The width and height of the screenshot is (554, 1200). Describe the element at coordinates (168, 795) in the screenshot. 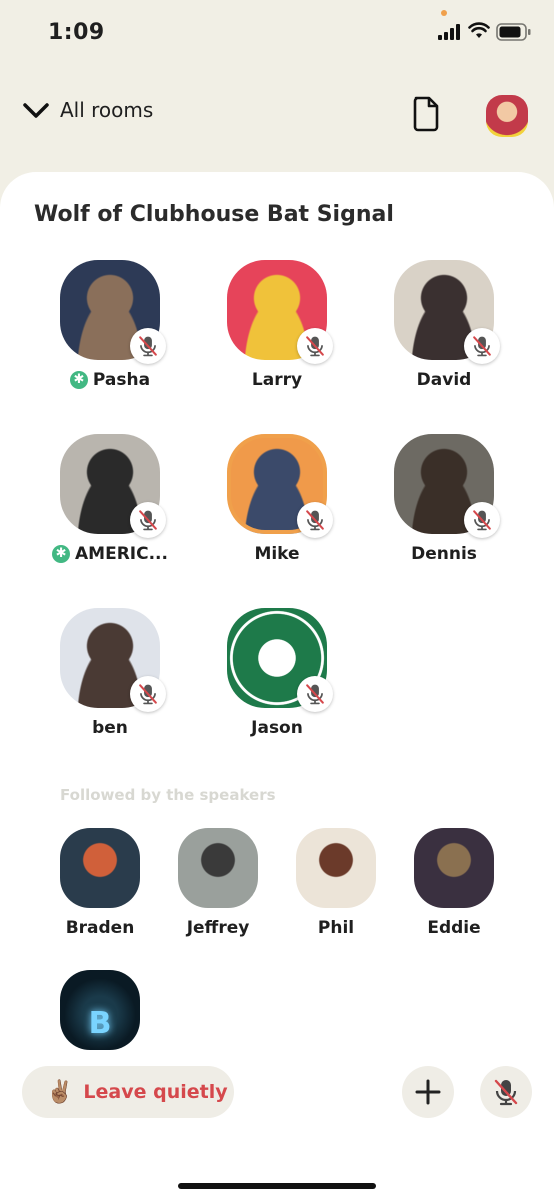

I see `followed-section-label: Followed by the speakers` at that location.